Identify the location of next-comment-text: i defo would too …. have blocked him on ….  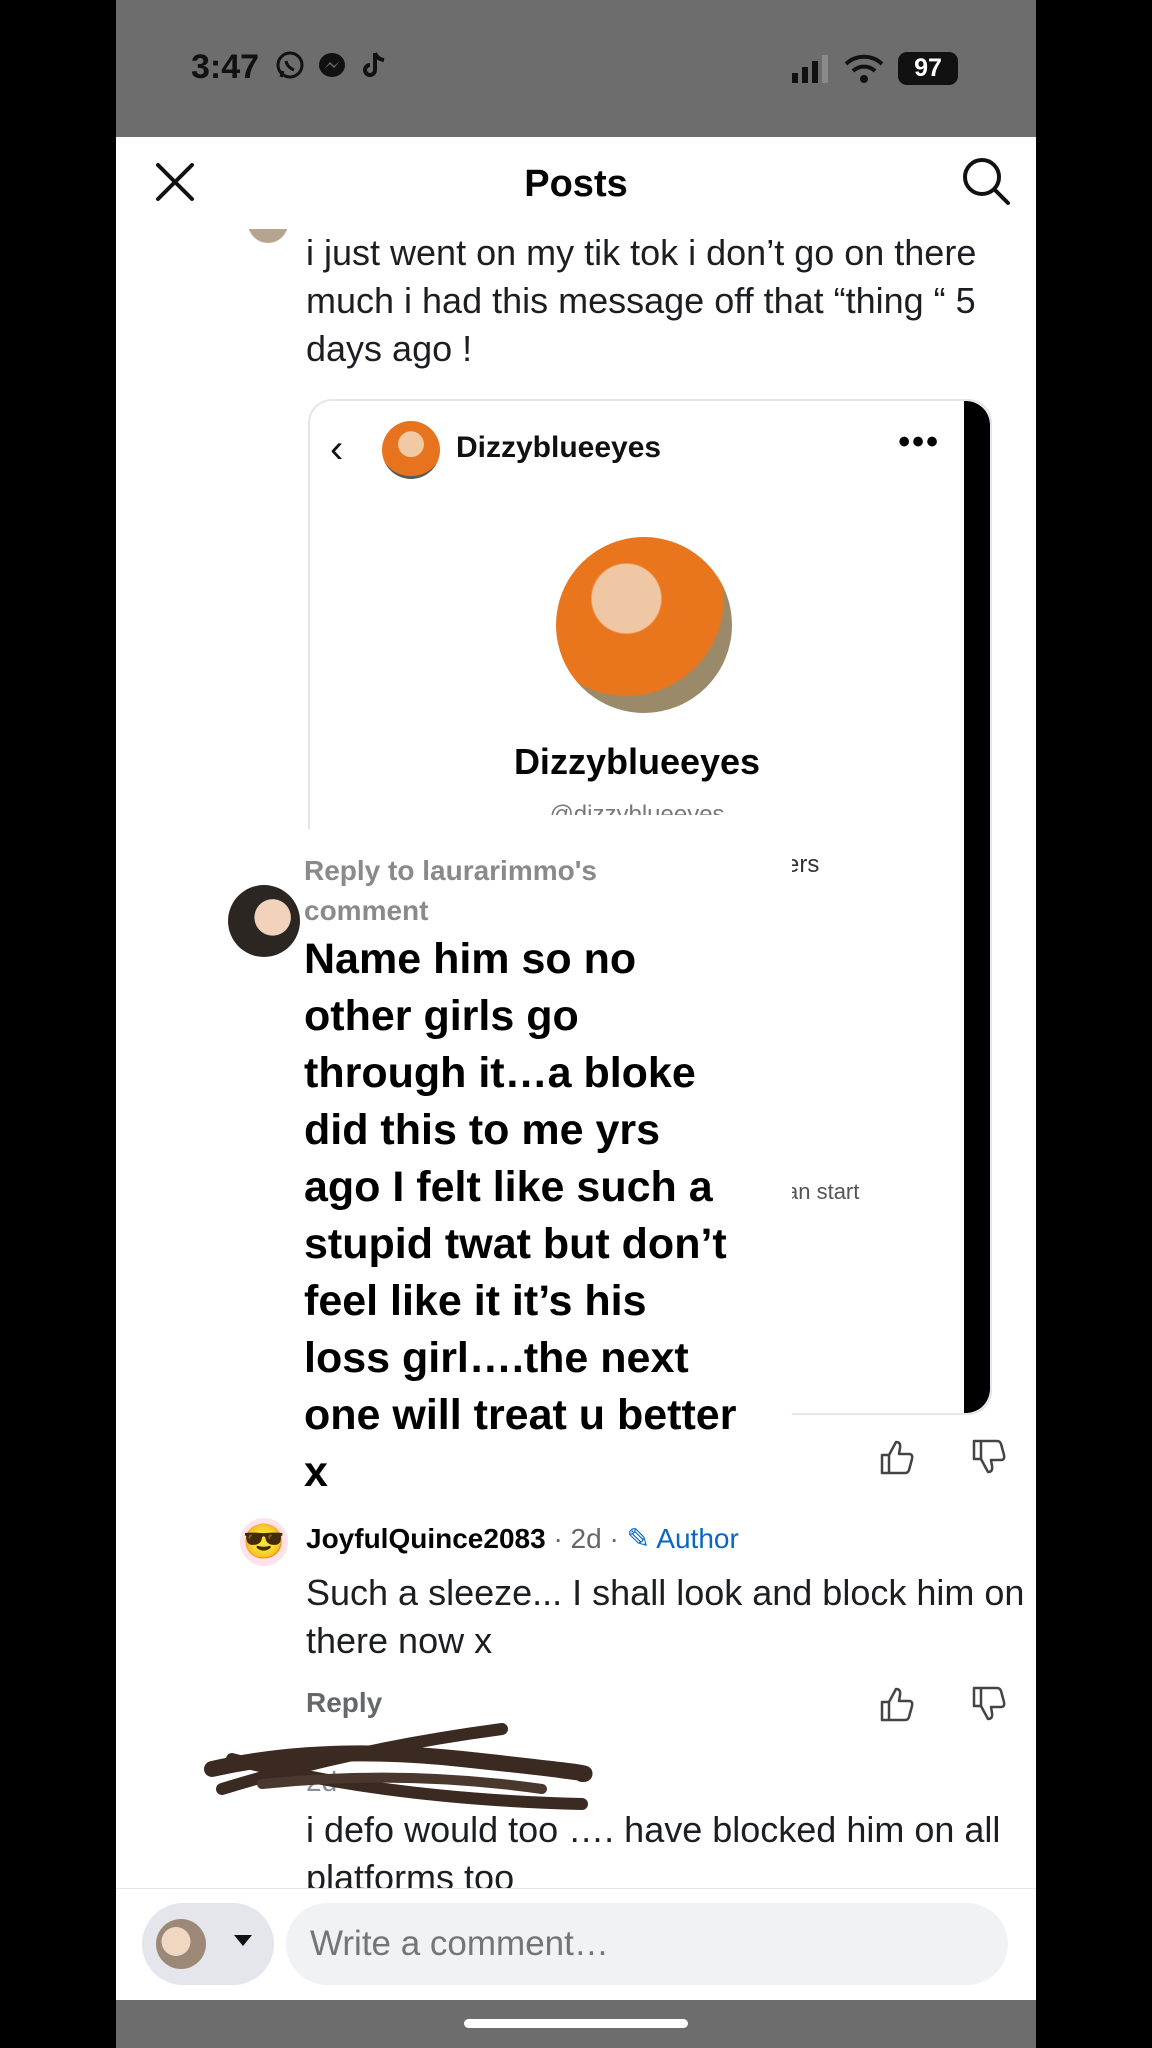
(653, 1848).